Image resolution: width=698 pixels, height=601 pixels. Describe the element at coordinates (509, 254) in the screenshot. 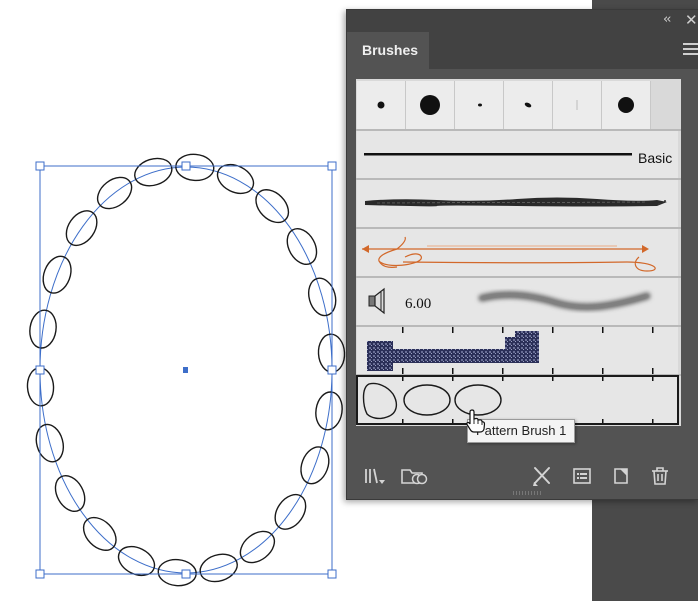

I see `arrow-stroke-preview` at that location.